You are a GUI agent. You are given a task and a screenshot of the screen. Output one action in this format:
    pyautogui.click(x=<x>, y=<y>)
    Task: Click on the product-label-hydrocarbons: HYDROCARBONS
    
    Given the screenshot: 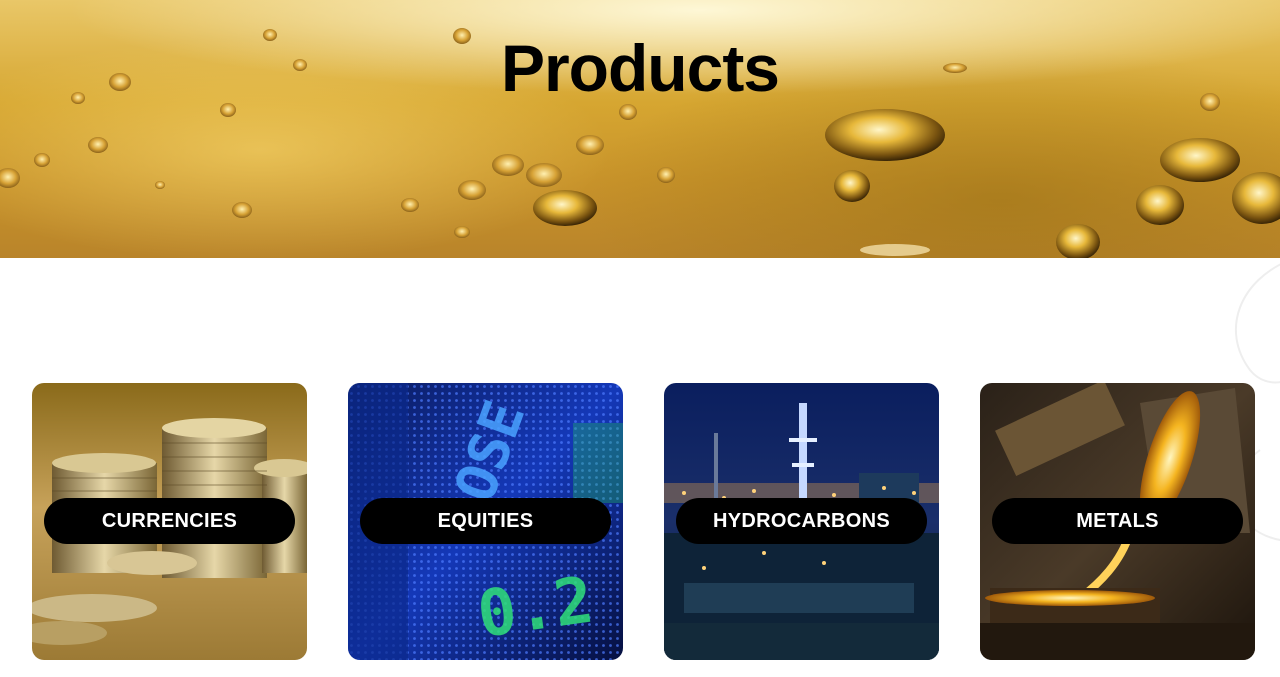 What is the action you would take?
    pyautogui.click(x=801, y=521)
    